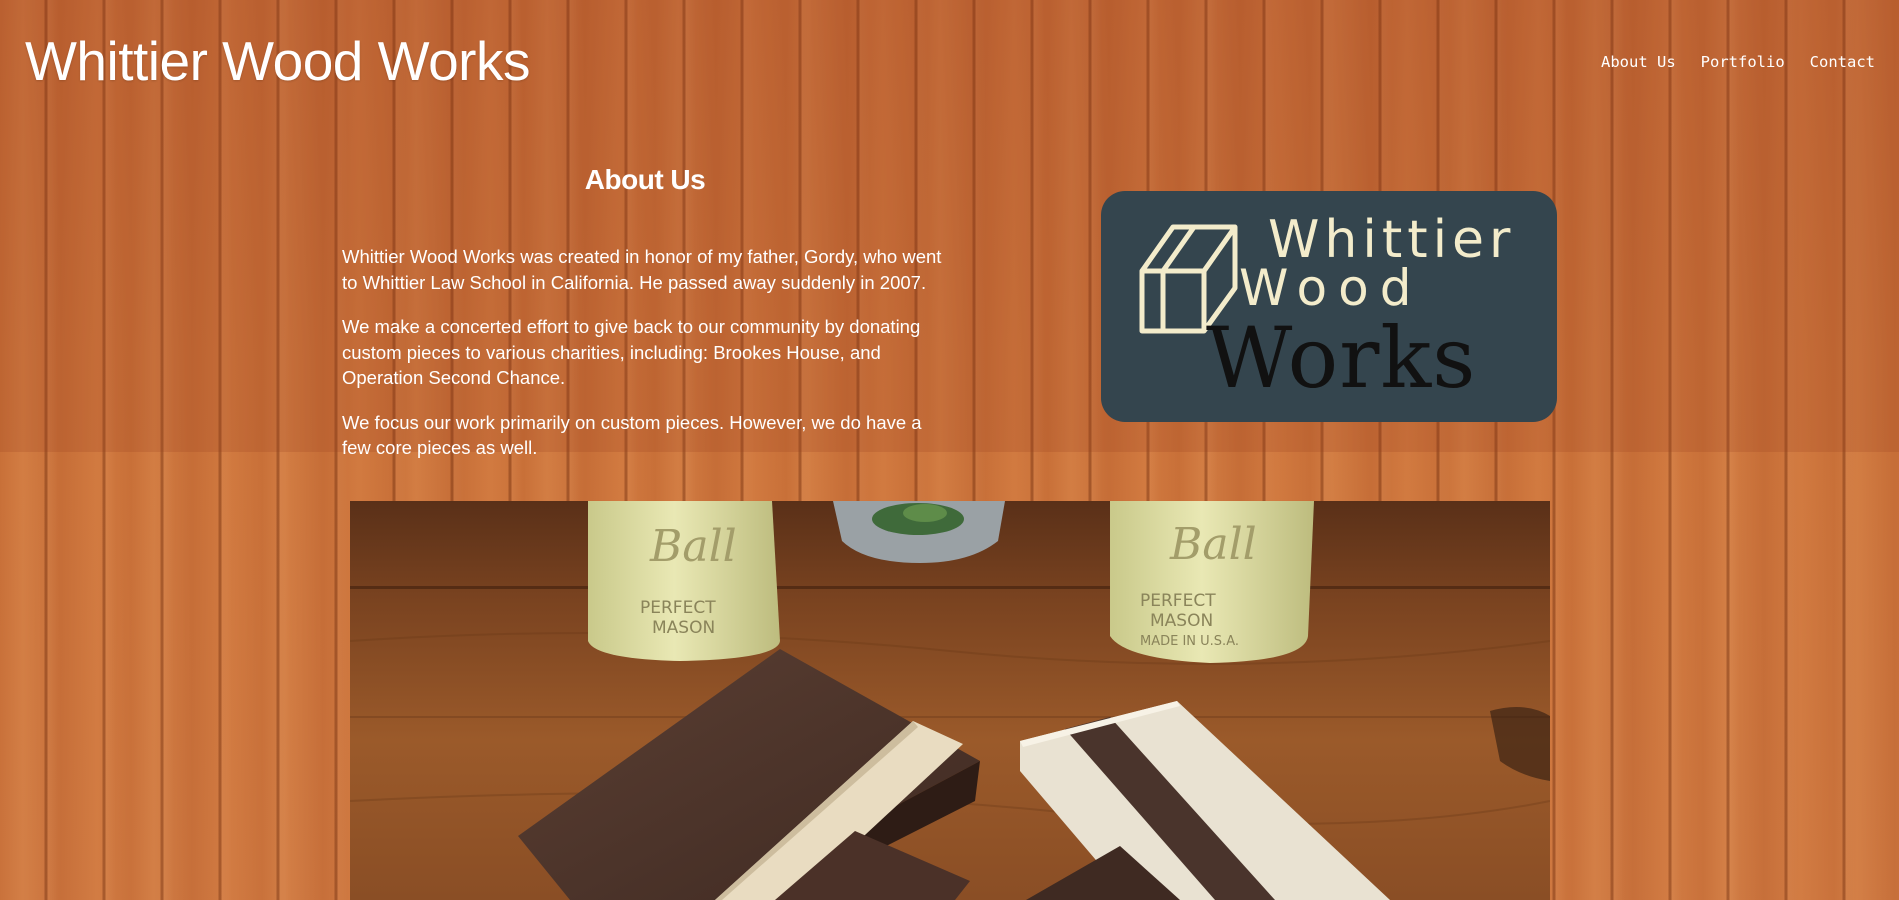 Image resolution: width=1899 pixels, height=900 pixels. I want to click on logo-text-works: Works, so click(1341, 358).